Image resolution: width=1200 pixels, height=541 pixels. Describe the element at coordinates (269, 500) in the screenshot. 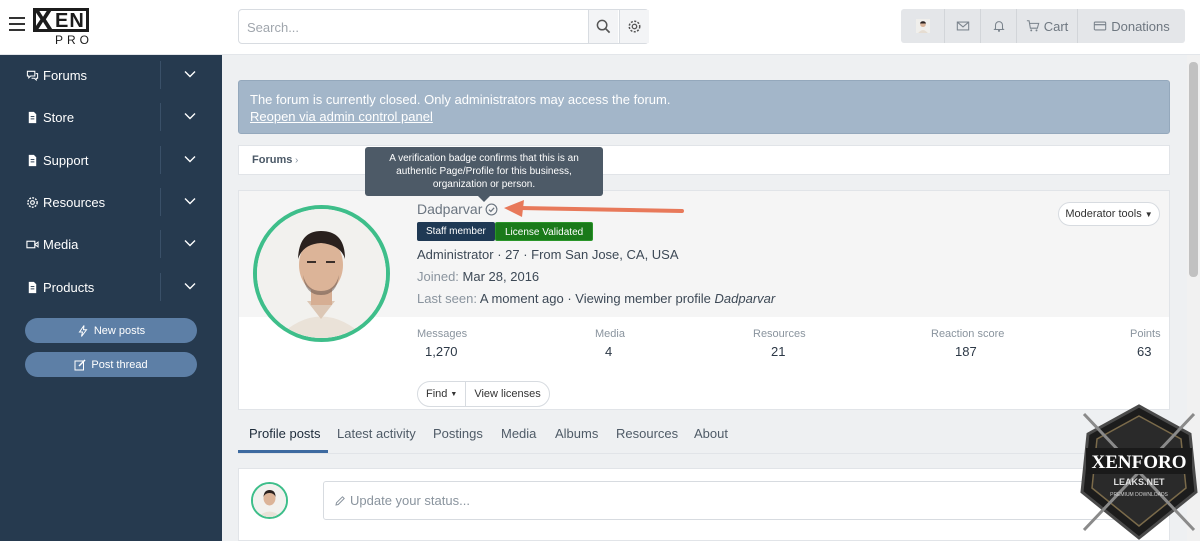

I see `status-avatar` at that location.